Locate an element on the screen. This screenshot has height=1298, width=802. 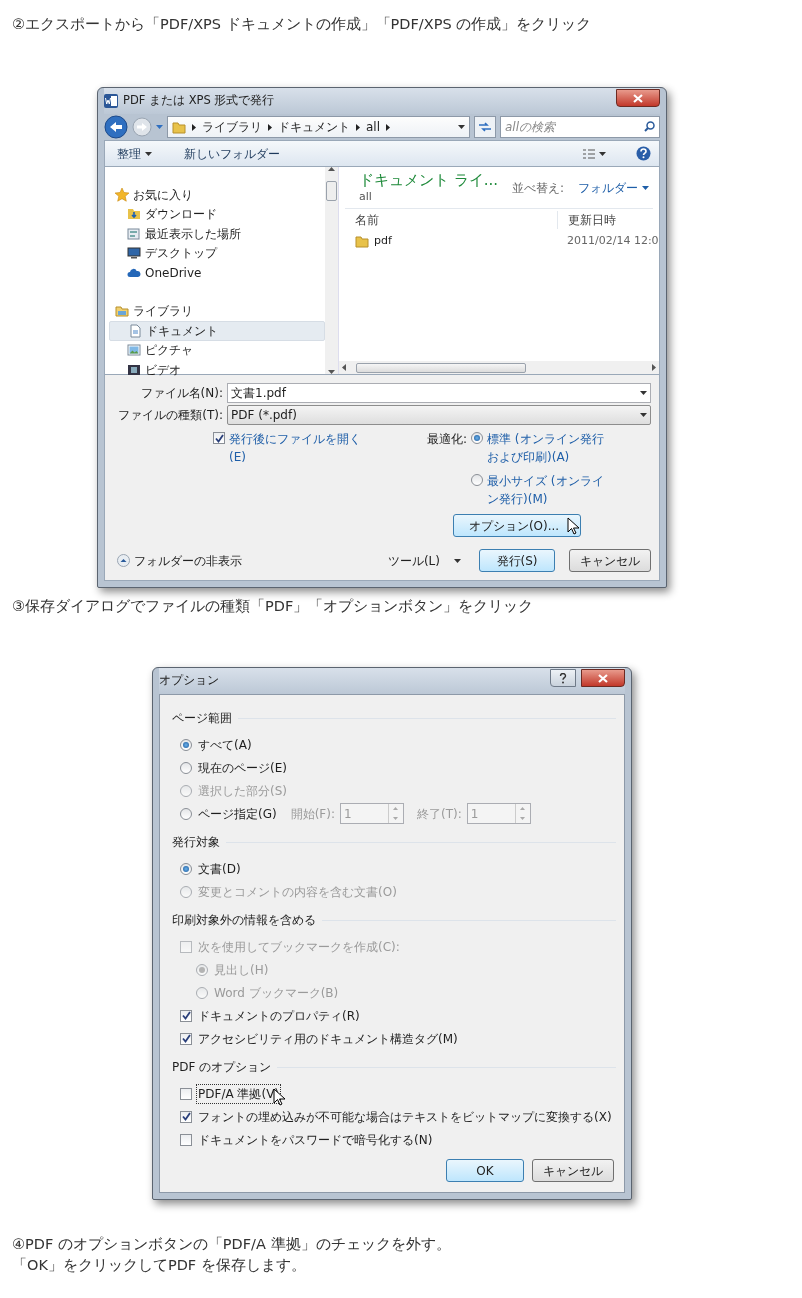
group-heading: ページ範囲 is located at coordinates (202, 719).